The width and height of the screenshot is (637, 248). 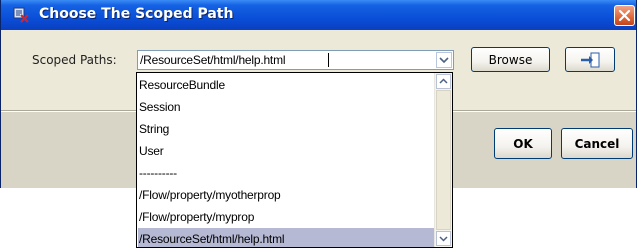 I want to click on scroll-thumb, so click(x=443, y=160).